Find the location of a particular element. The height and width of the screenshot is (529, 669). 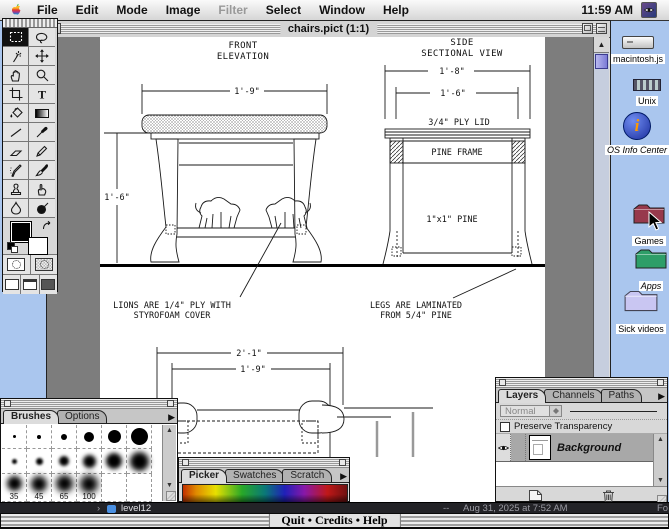

eye-cell is located at coordinates (503, 447).